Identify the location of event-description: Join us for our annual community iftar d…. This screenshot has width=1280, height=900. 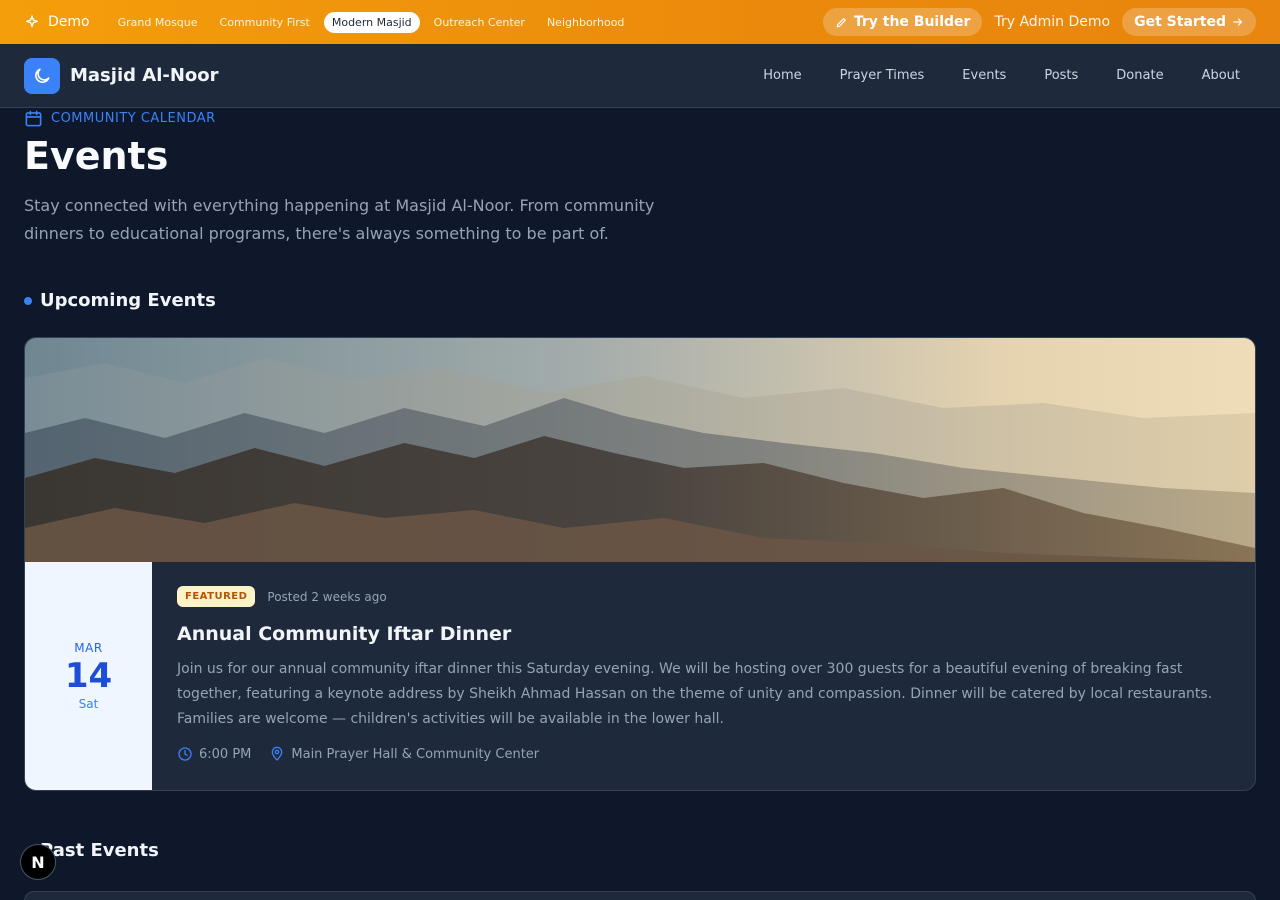
(695, 694).